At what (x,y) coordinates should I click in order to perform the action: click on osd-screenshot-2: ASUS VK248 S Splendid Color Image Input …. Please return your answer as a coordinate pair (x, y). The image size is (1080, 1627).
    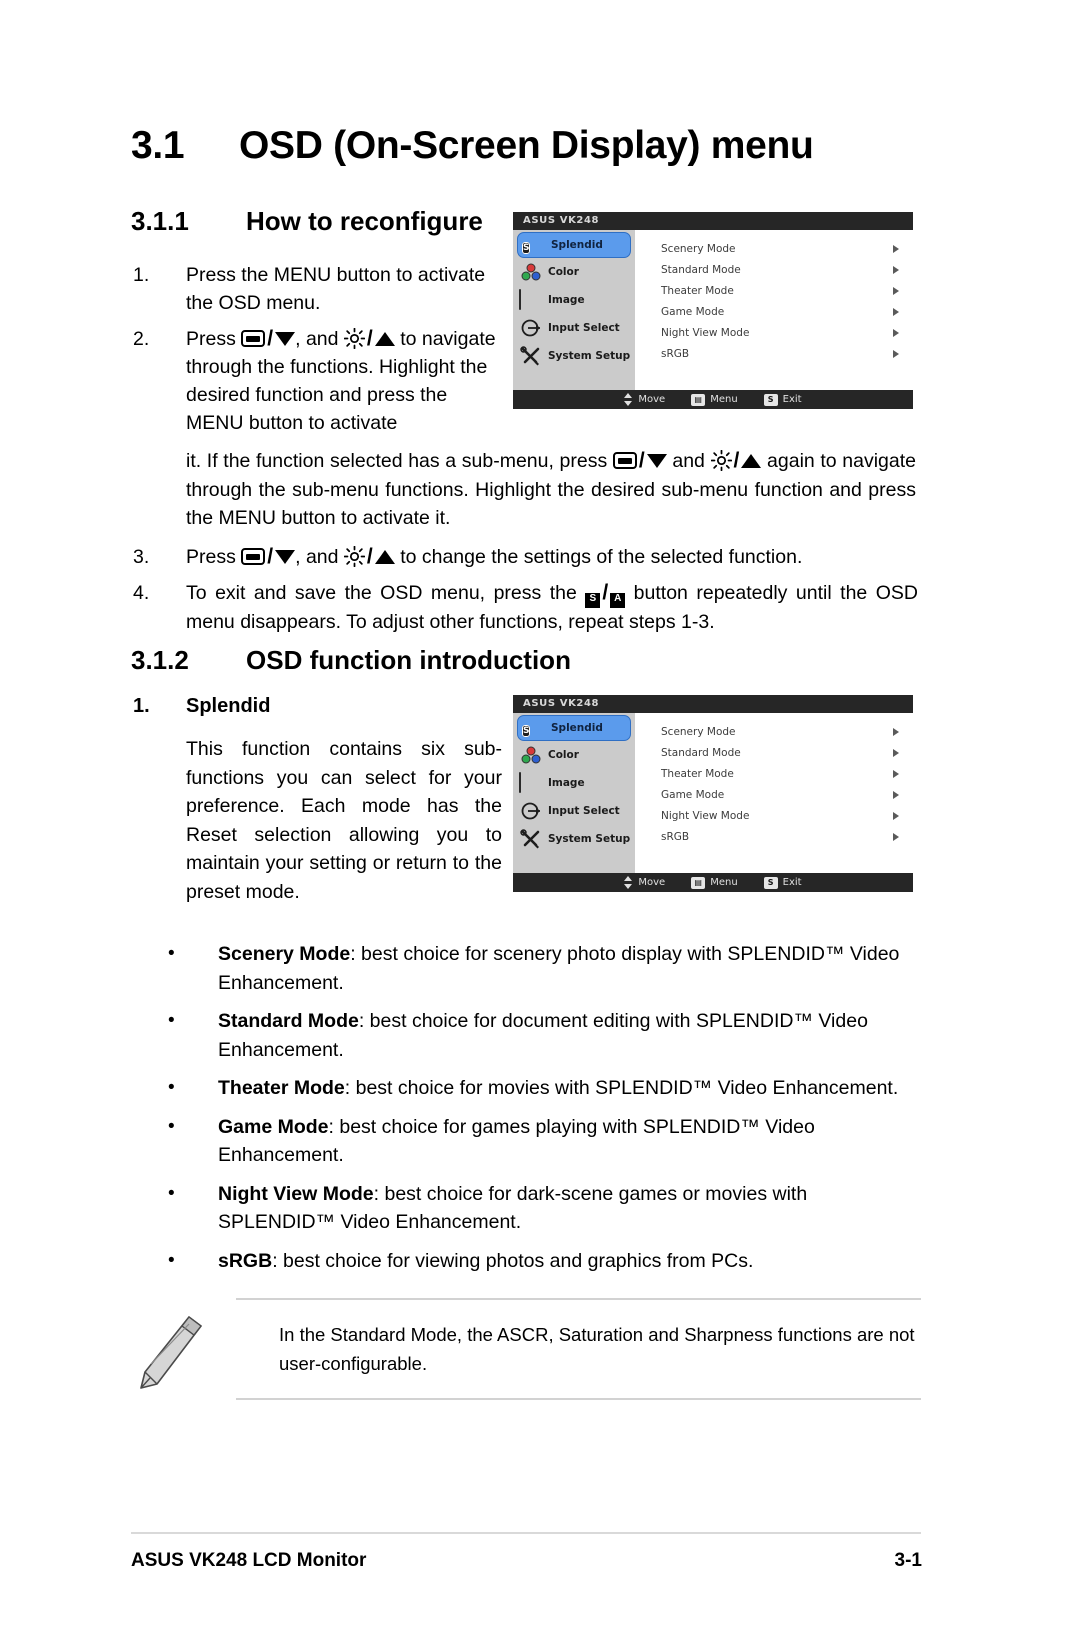
    Looking at the image, I should click on (713, 798).